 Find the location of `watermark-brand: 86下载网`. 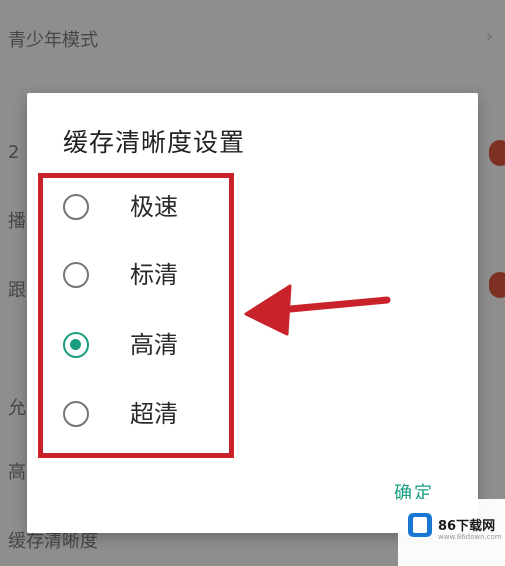

watermark-brand: 86下载网 is located at coordinates (467, 526).